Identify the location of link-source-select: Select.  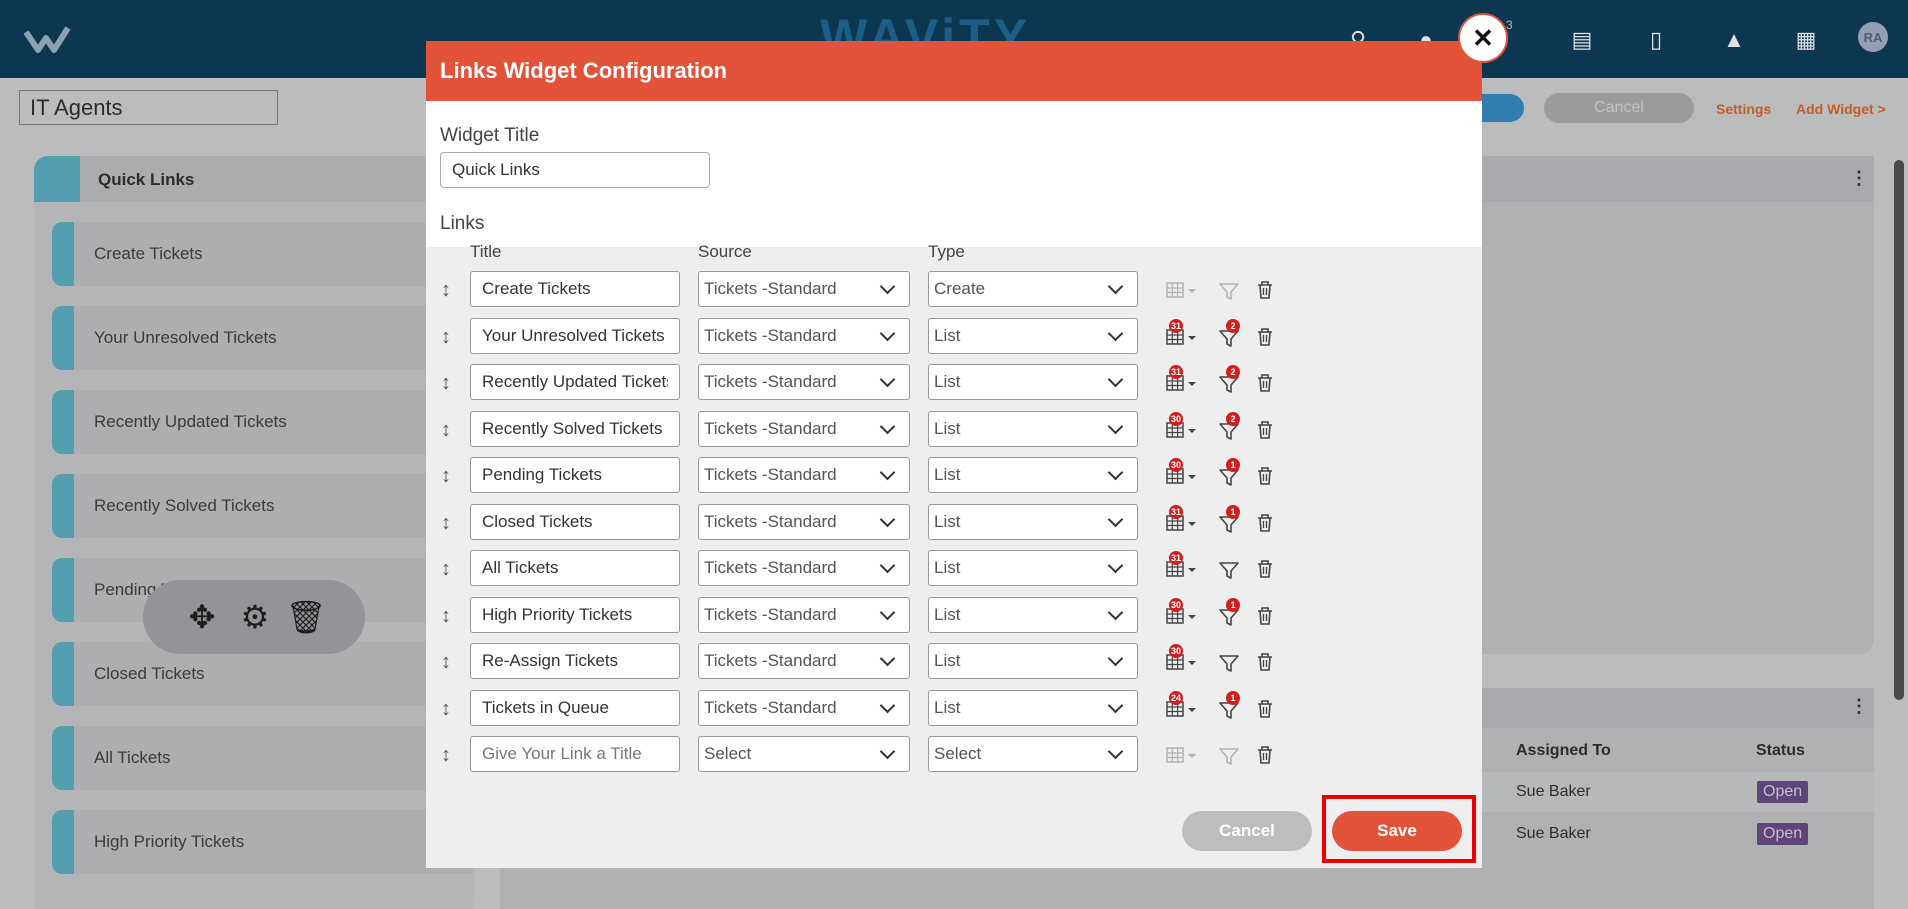
(804, 754).